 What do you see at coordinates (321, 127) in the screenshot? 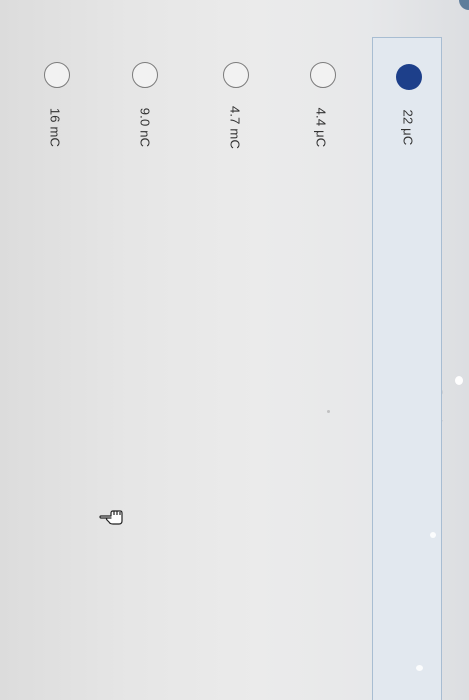
I see `answer-choice-2-label: 4.4 μC` at bounding box center [321, 127].